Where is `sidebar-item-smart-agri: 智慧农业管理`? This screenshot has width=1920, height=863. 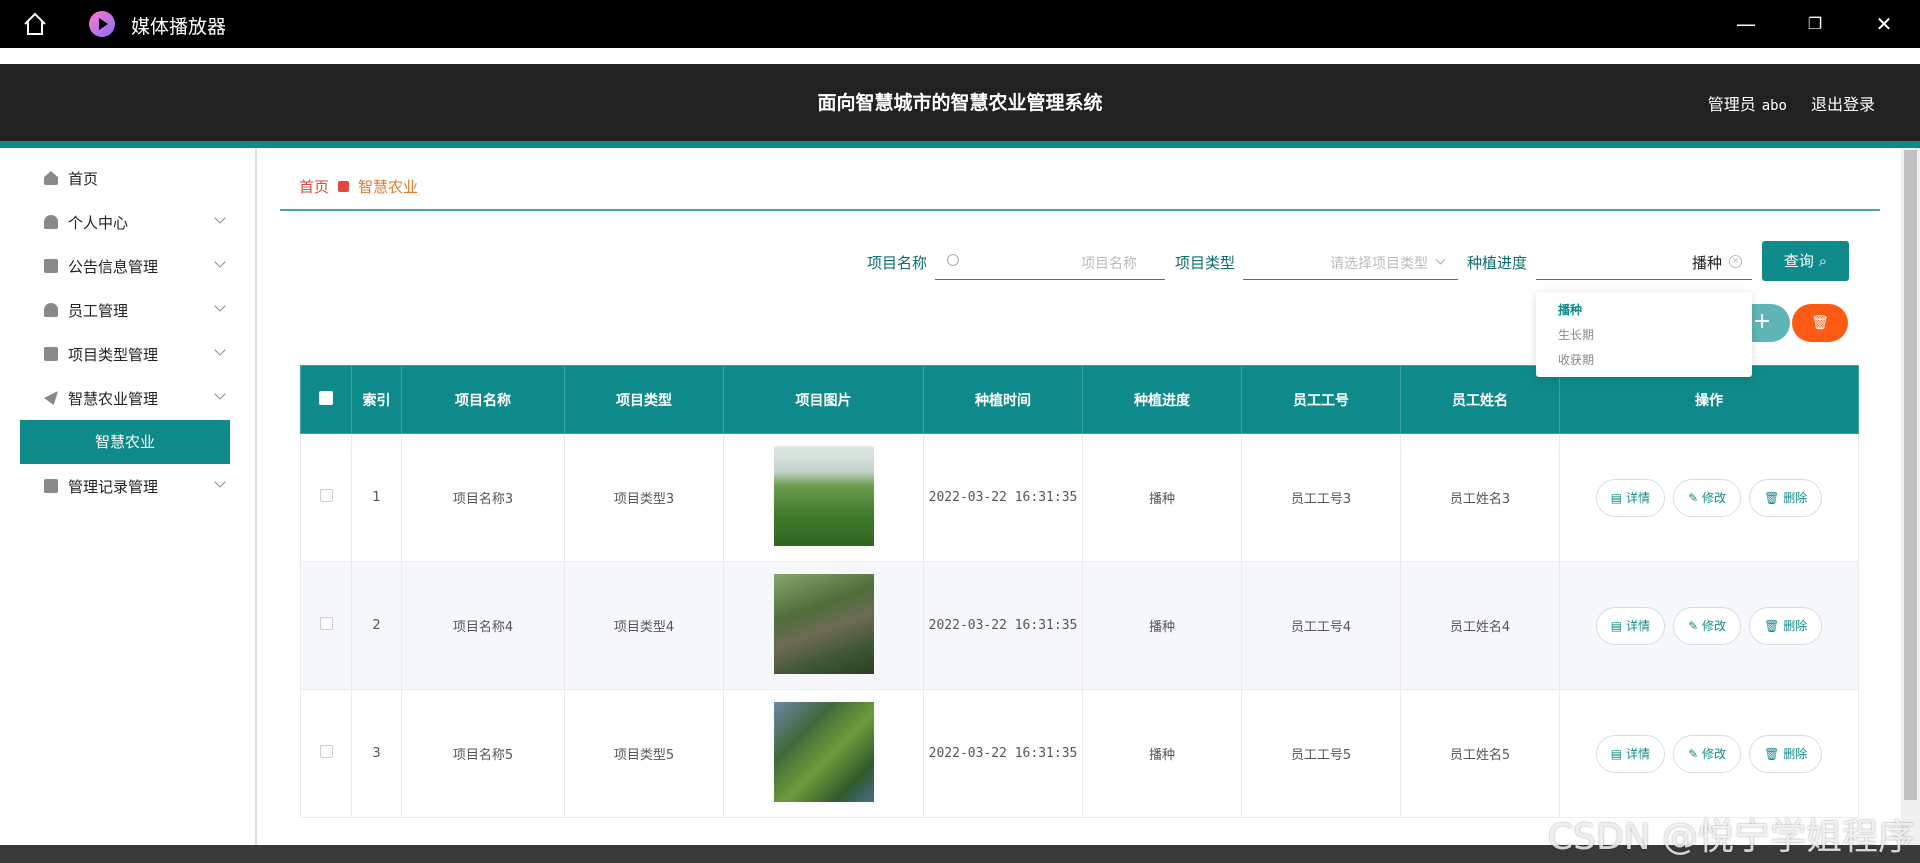
sidebar-item-smart-agri: 智慧农业管理 is located at coordinates (135, 398).